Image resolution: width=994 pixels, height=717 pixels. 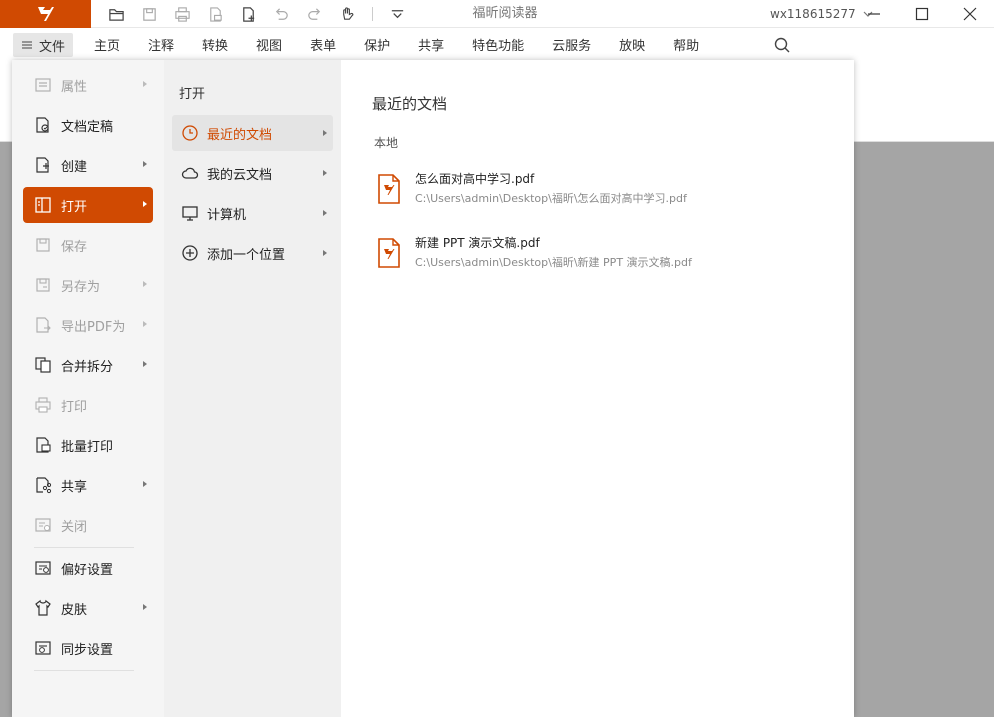 What do you see at coordinates (477, 243) in the screenshot?
I see `recent-file-name: 新建 PPT 演示文稿.pdf` at bounding box center [477, 243].